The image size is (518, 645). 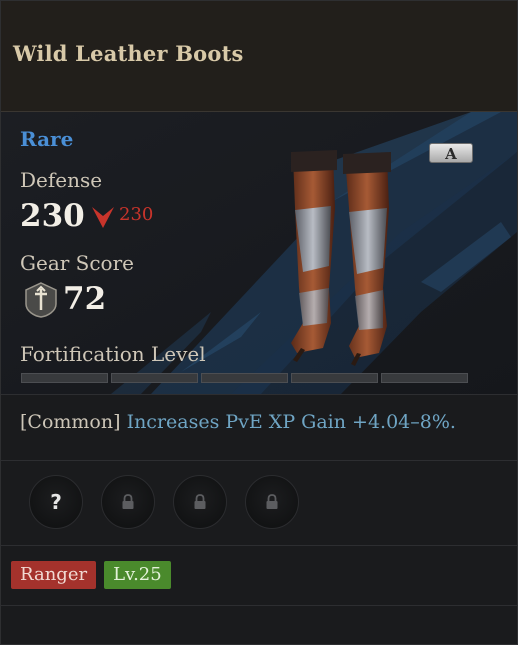 What do you see at coordinates (164, 502) in the screenshot?
I see `socket-row: ?` at bounding box center [164, 502].